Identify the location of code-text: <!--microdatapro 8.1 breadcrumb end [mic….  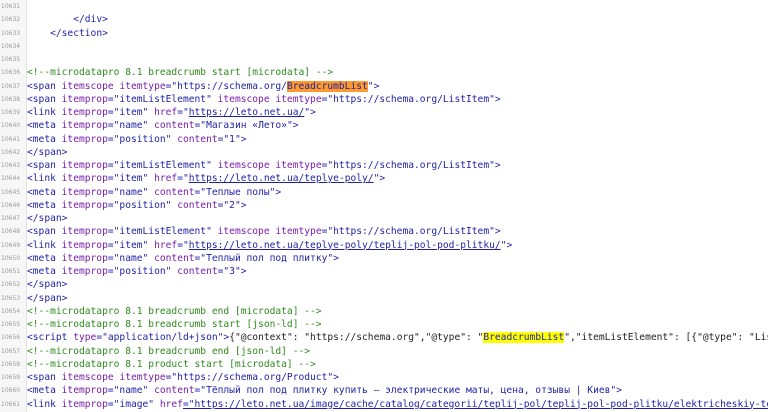
(174, 311).